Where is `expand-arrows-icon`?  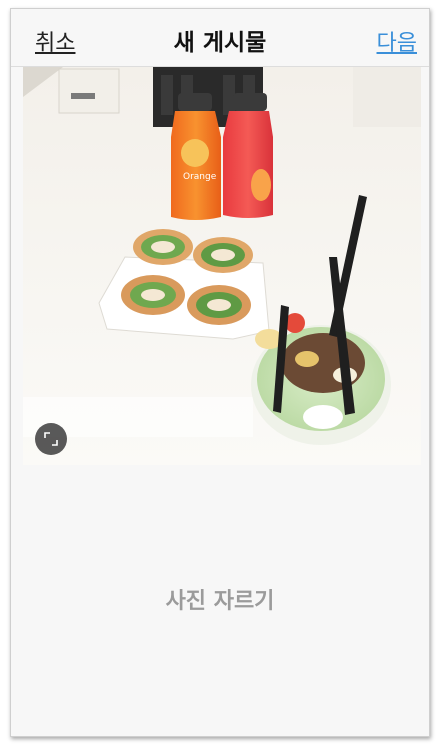
expand-arrows-icon is located at coordinates (51, 439).